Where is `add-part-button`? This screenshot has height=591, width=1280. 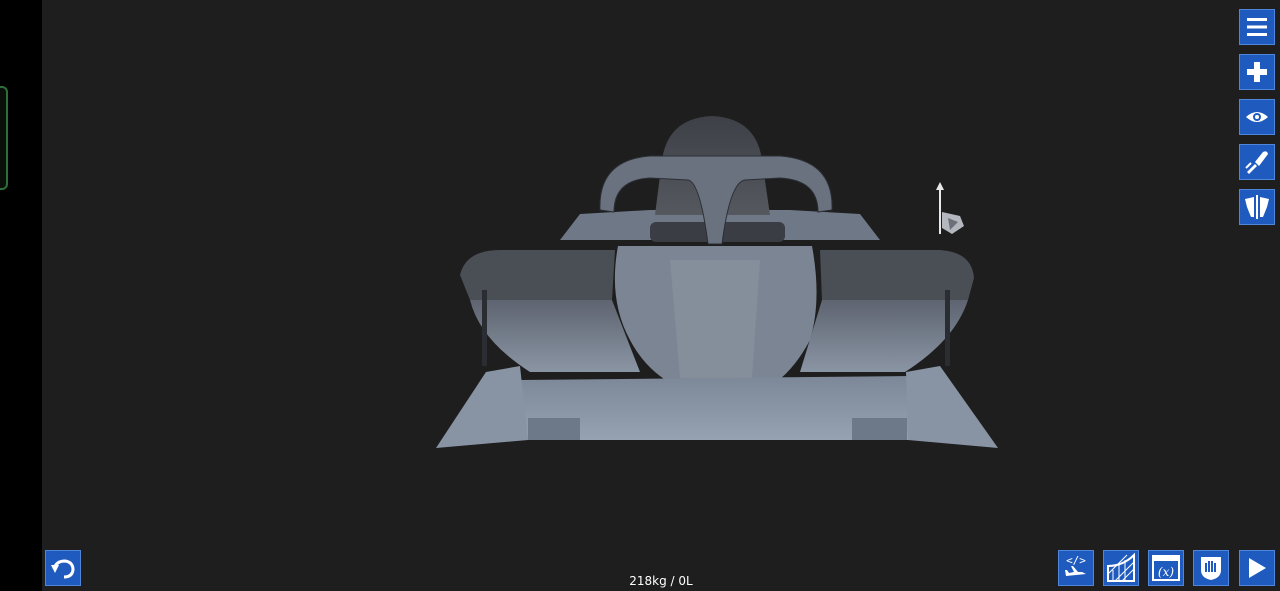
add-part-button is located at coordinates (1257, 72).